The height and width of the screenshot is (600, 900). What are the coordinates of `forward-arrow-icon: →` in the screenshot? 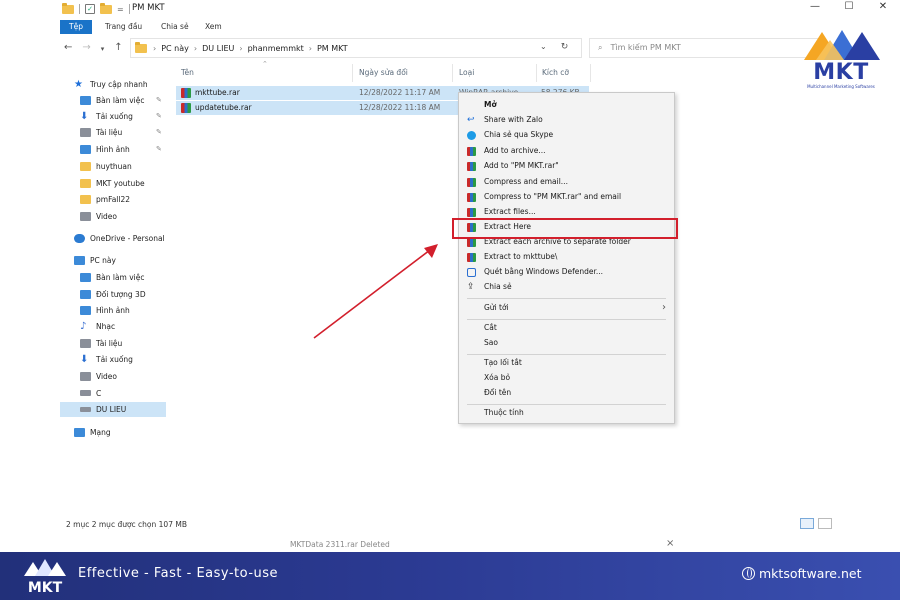 It's located at (86, 49).